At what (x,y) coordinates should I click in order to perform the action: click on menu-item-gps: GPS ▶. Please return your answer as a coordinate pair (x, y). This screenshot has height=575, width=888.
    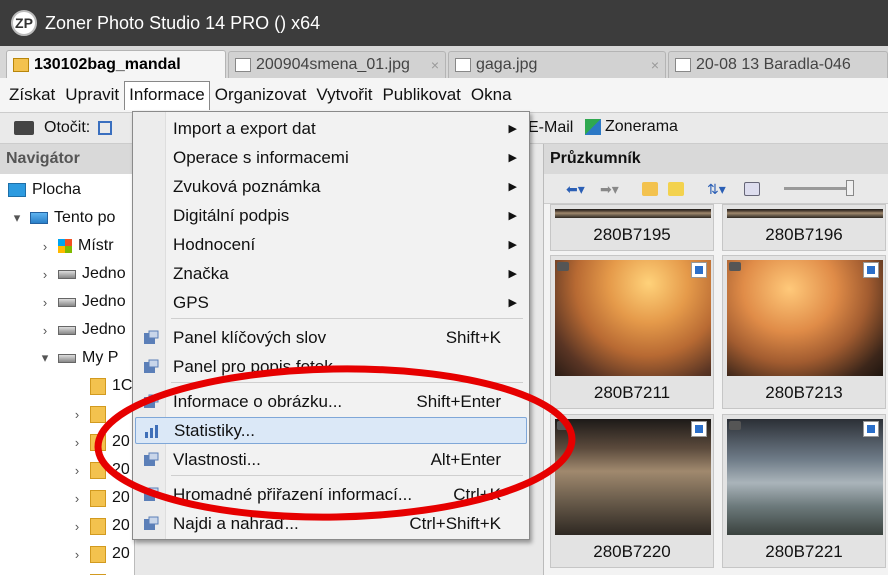
    Looking at the image, I should click on (331, 302).